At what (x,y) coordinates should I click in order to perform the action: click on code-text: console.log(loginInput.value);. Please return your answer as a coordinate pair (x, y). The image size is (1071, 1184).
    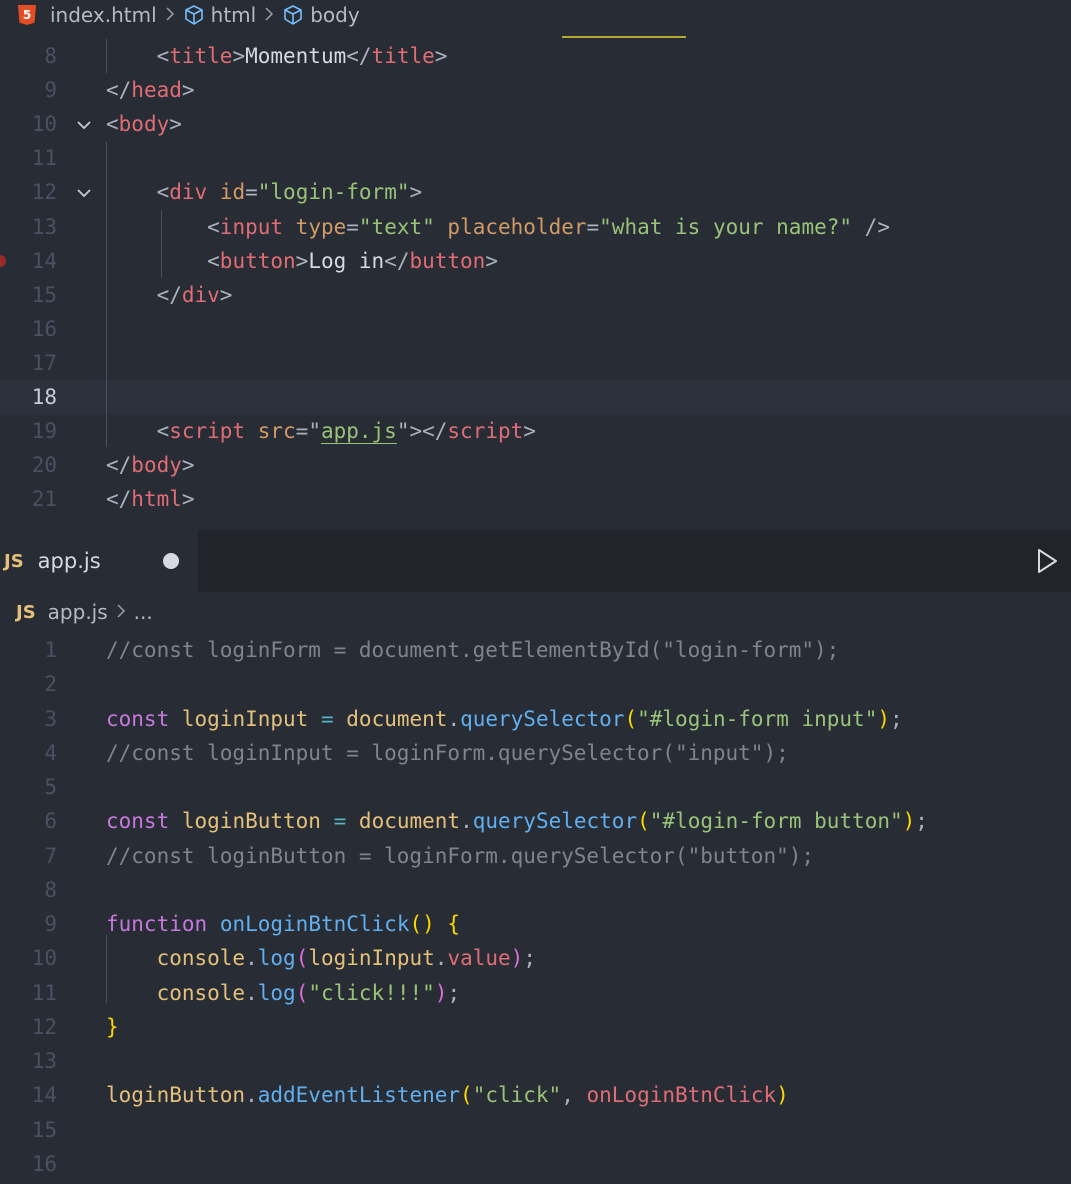
    Looking at the image, I should click on (321, 958).